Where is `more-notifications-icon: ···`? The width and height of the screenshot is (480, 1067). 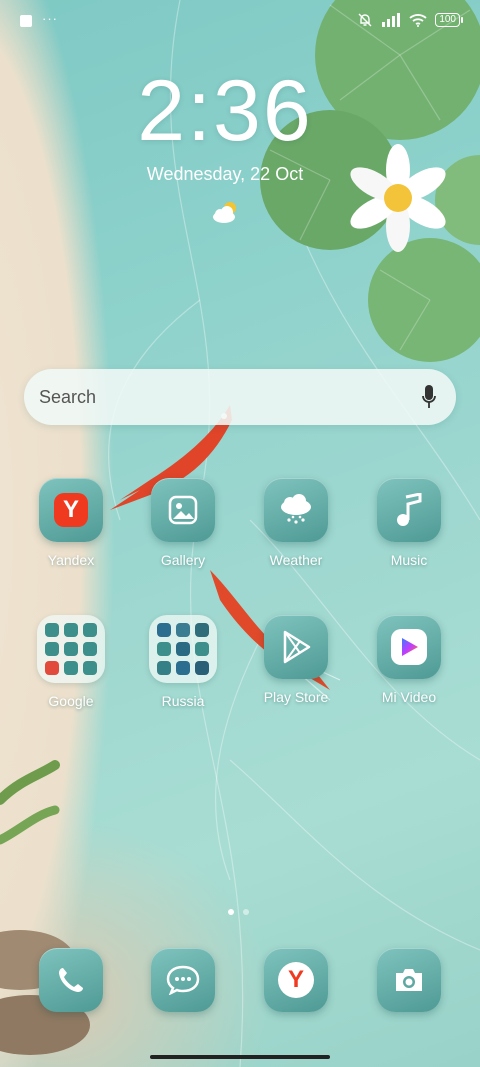 more-notifications-icon: ··· is located at coordinates (50, 18).